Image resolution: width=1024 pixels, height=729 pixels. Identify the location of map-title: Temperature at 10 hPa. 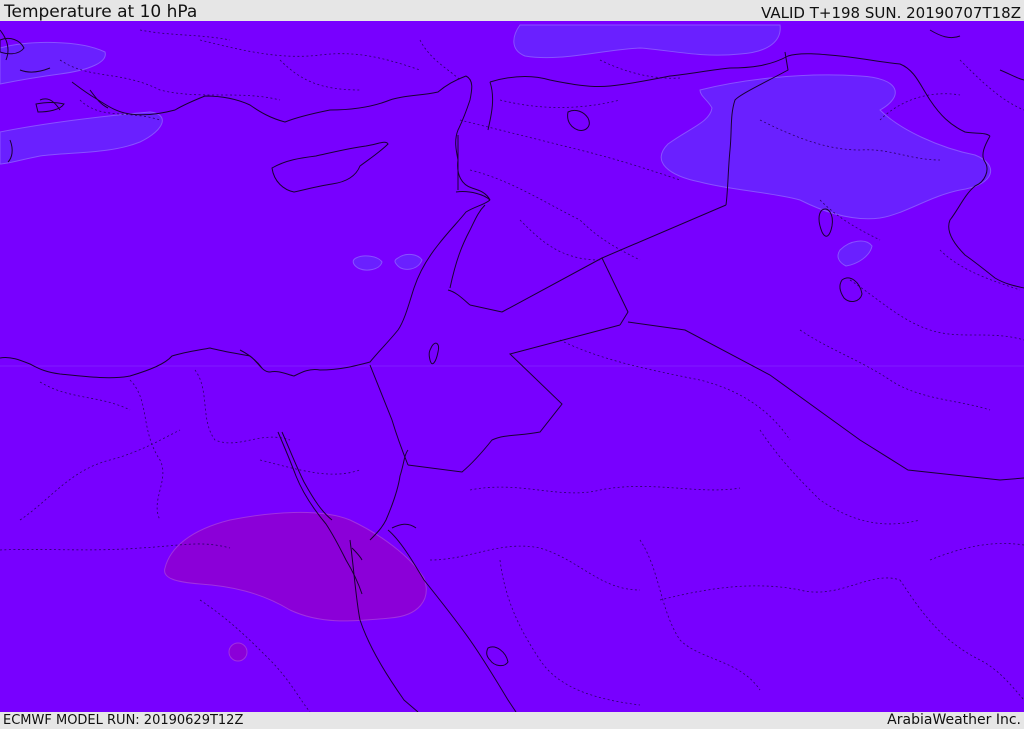
(101, 12).